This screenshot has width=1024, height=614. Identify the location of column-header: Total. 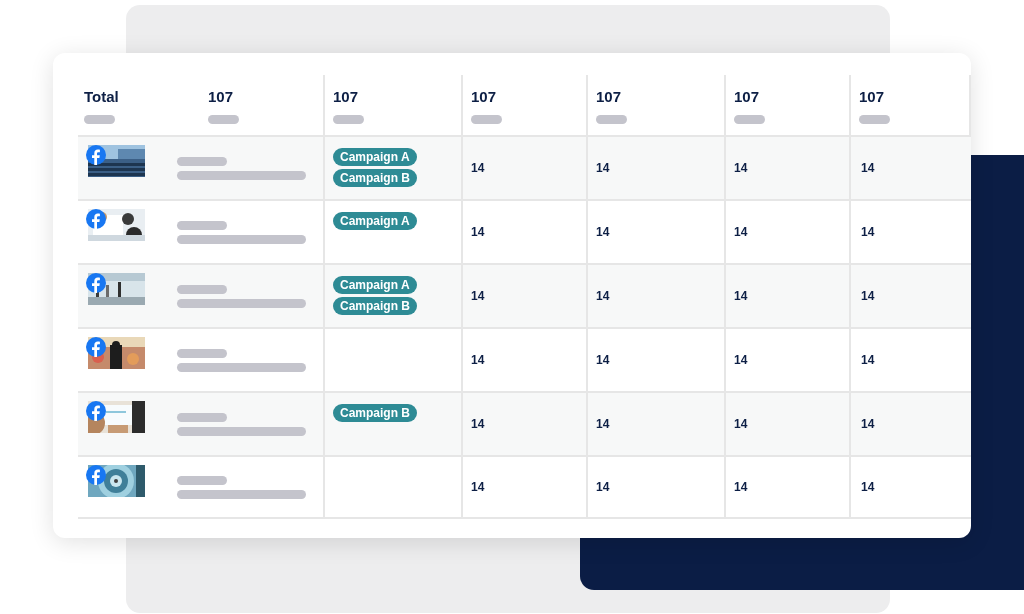
(102, 97).